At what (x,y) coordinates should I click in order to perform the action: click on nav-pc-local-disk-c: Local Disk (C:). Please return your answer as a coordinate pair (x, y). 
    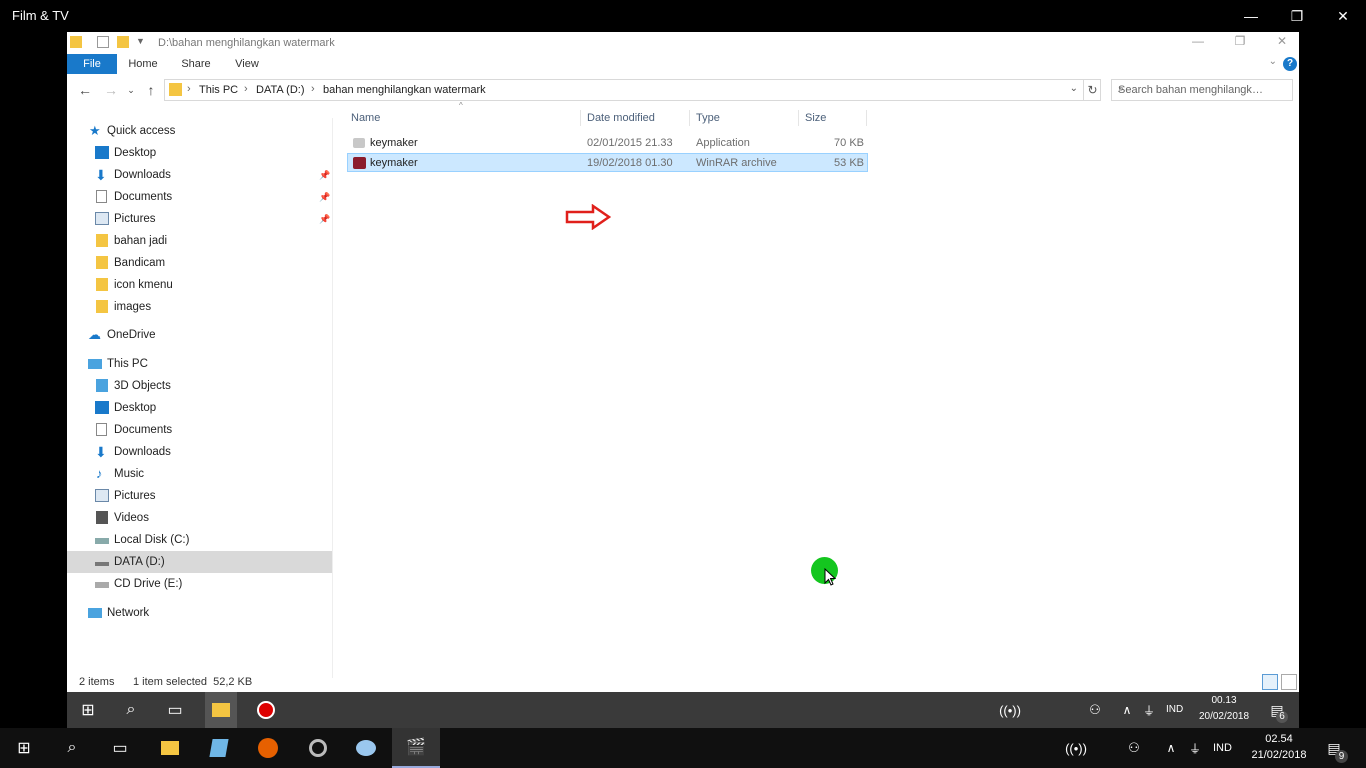
    Looking at the image, I should click on (200, 540).